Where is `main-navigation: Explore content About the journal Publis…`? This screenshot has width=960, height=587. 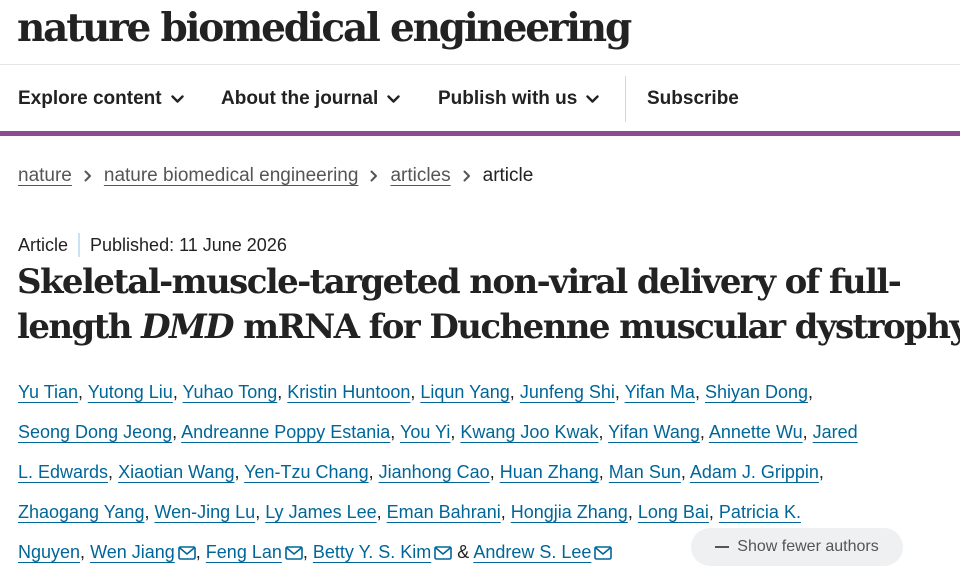 main-navigation: Explore content About the journal Publis… is located at coordinates (480, 99).